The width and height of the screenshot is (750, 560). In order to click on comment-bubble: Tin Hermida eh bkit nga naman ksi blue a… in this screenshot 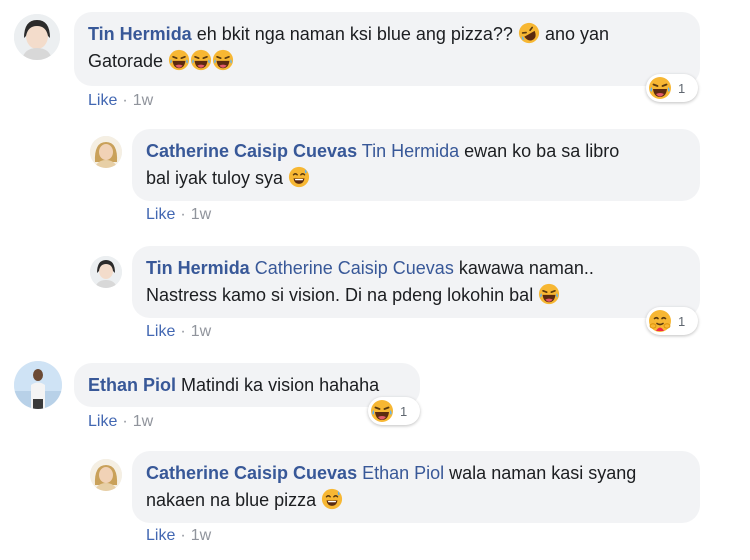, I will do `click(387, 49)`.